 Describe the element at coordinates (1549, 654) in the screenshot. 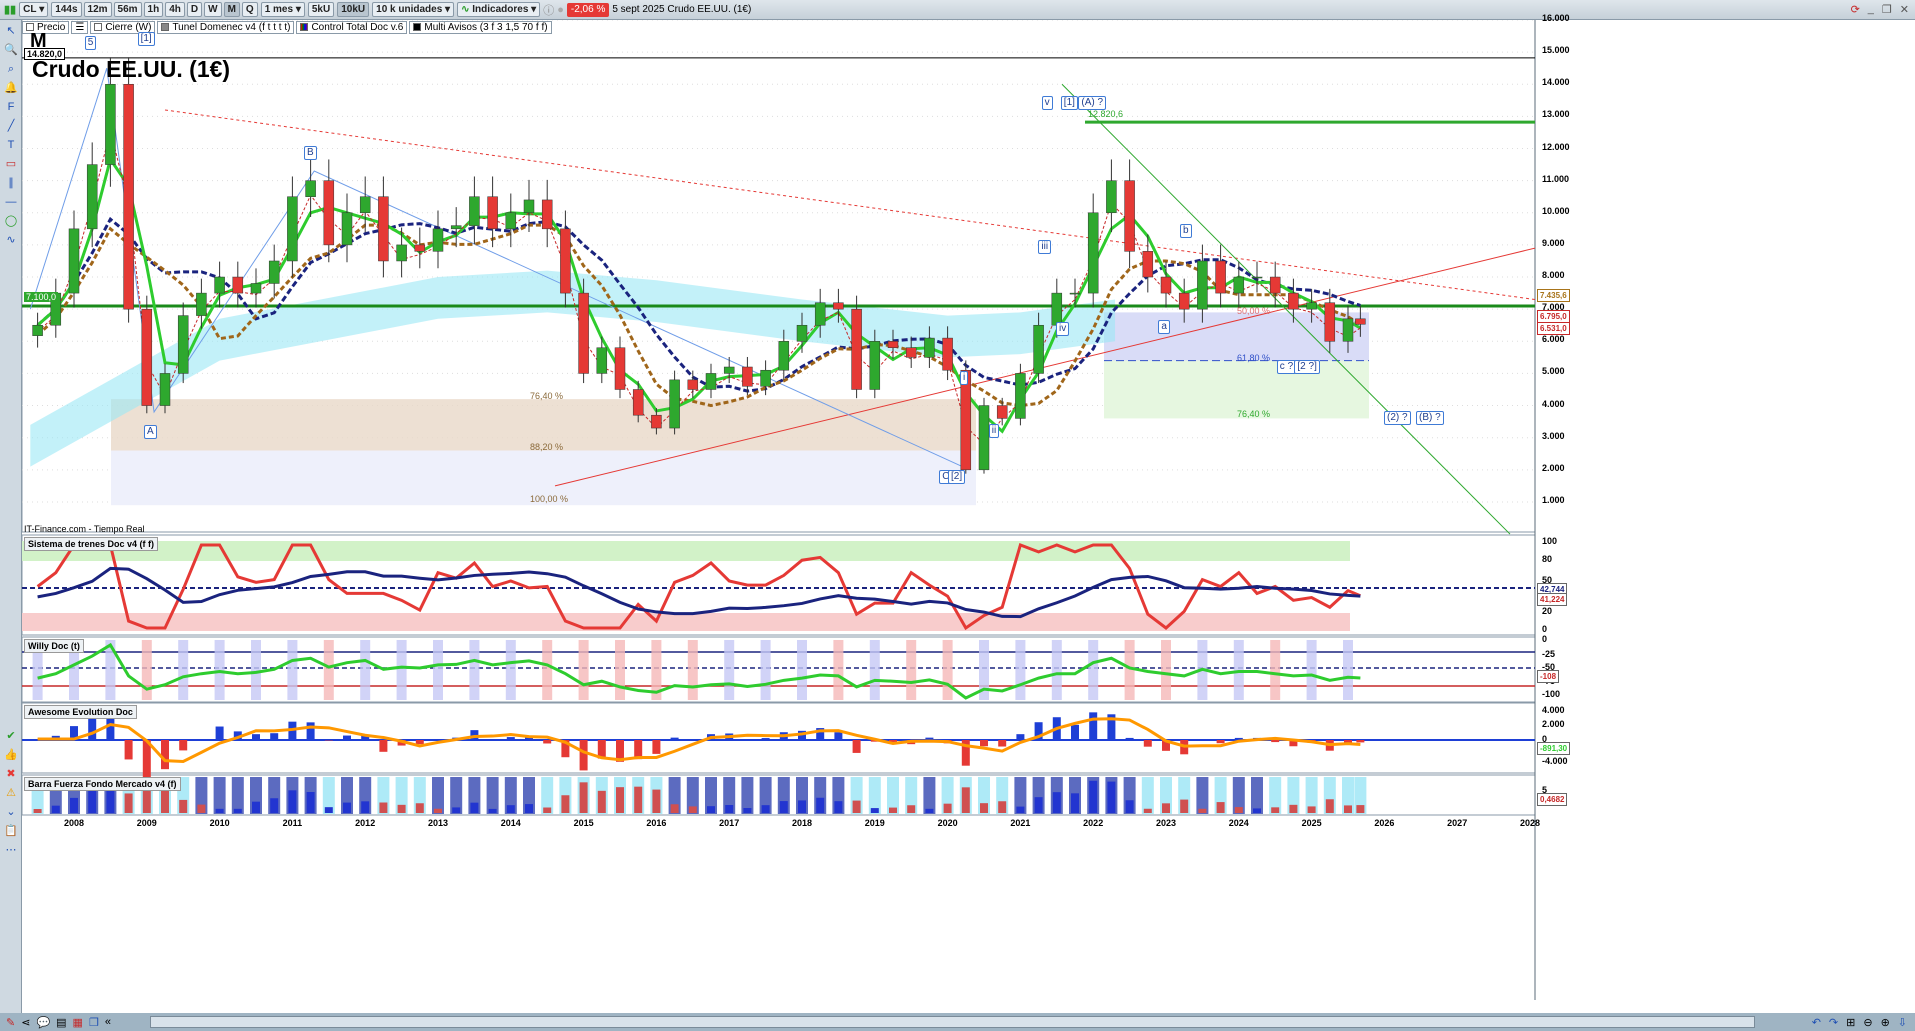

I see `panel-tick: -25` at that location.